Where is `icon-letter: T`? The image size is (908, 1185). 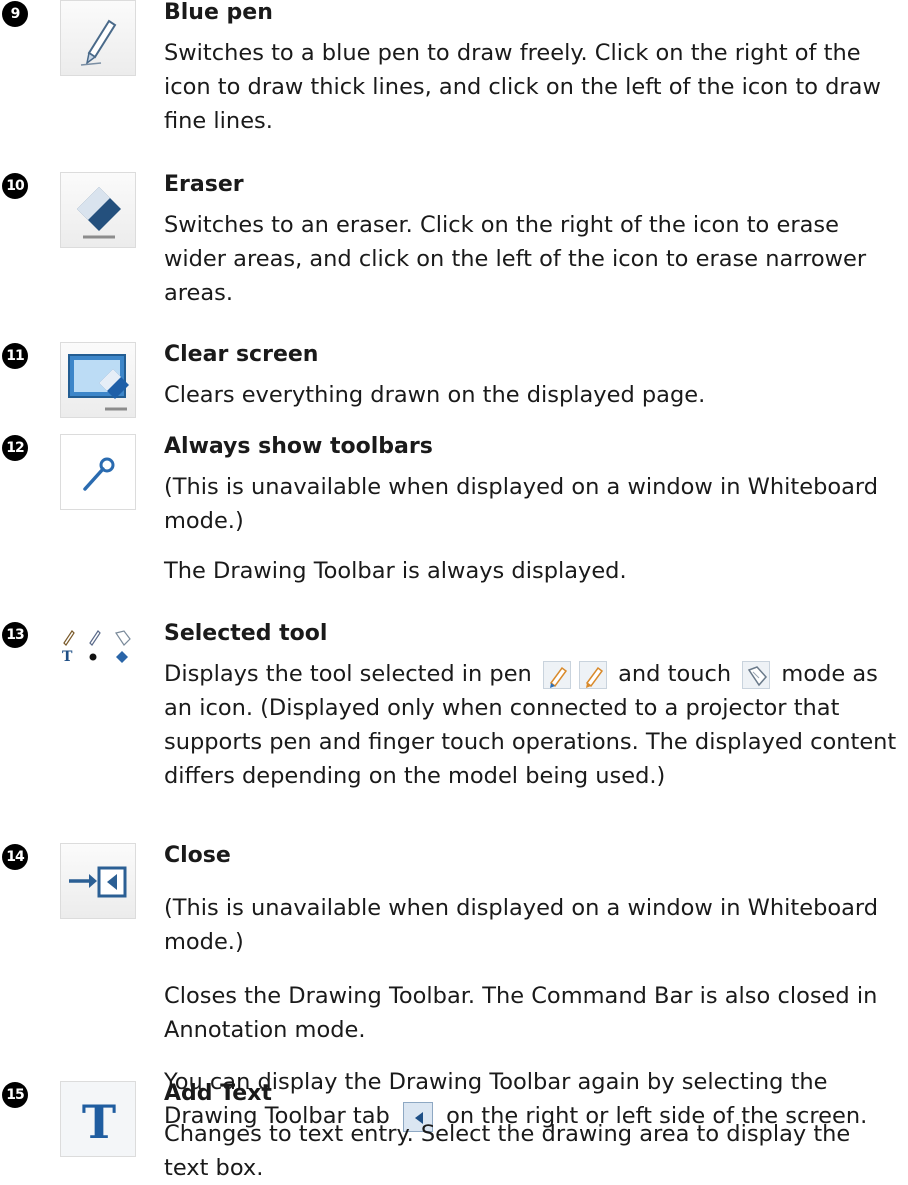 icon-letter: T is located at coordinates (99, 1122).